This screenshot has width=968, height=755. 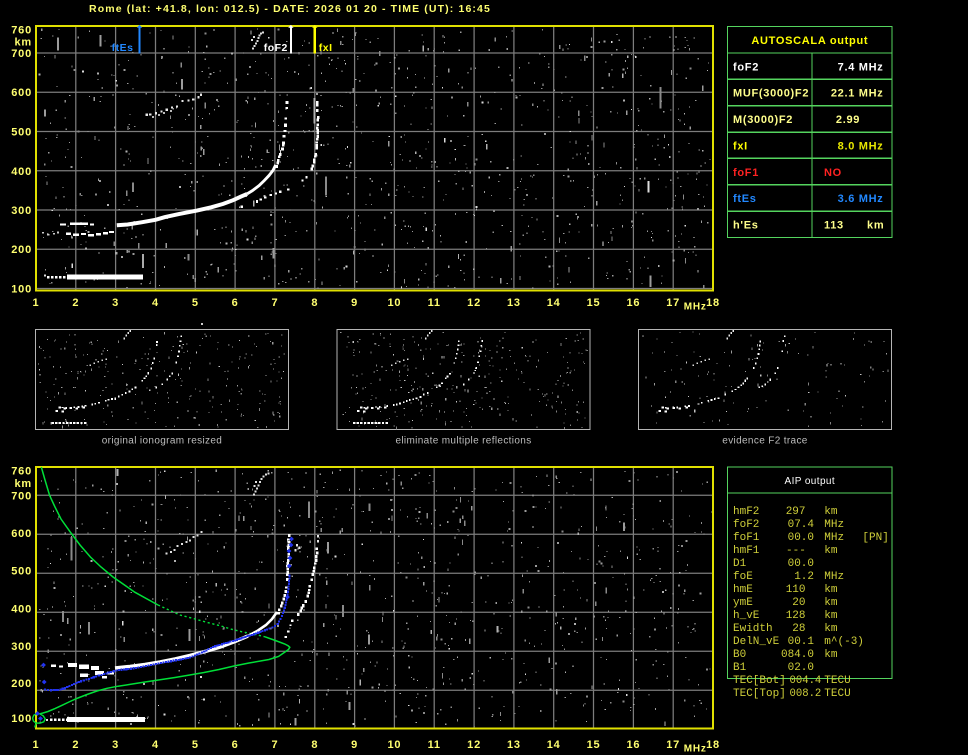 I want to click on svg-text: 15, so click(x=594, y=303).